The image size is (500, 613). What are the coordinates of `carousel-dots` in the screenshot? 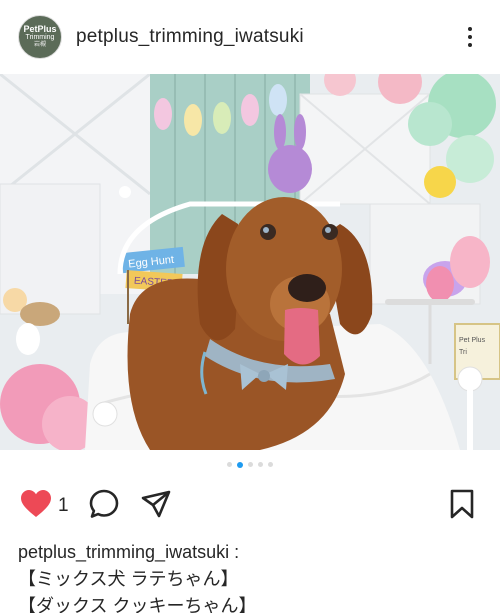 It's located at (250, 465).